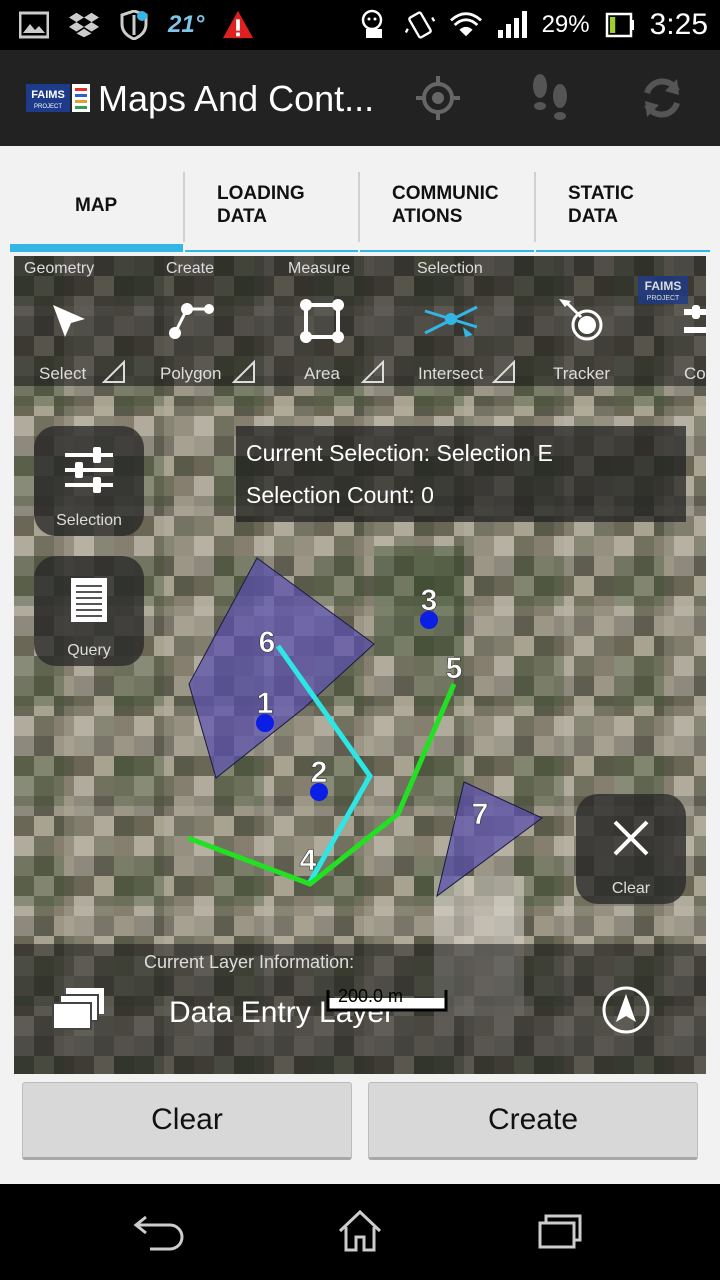 The image size is (720, 1280). I want to click on polygon-tool: Polygon, so click(195, 336).